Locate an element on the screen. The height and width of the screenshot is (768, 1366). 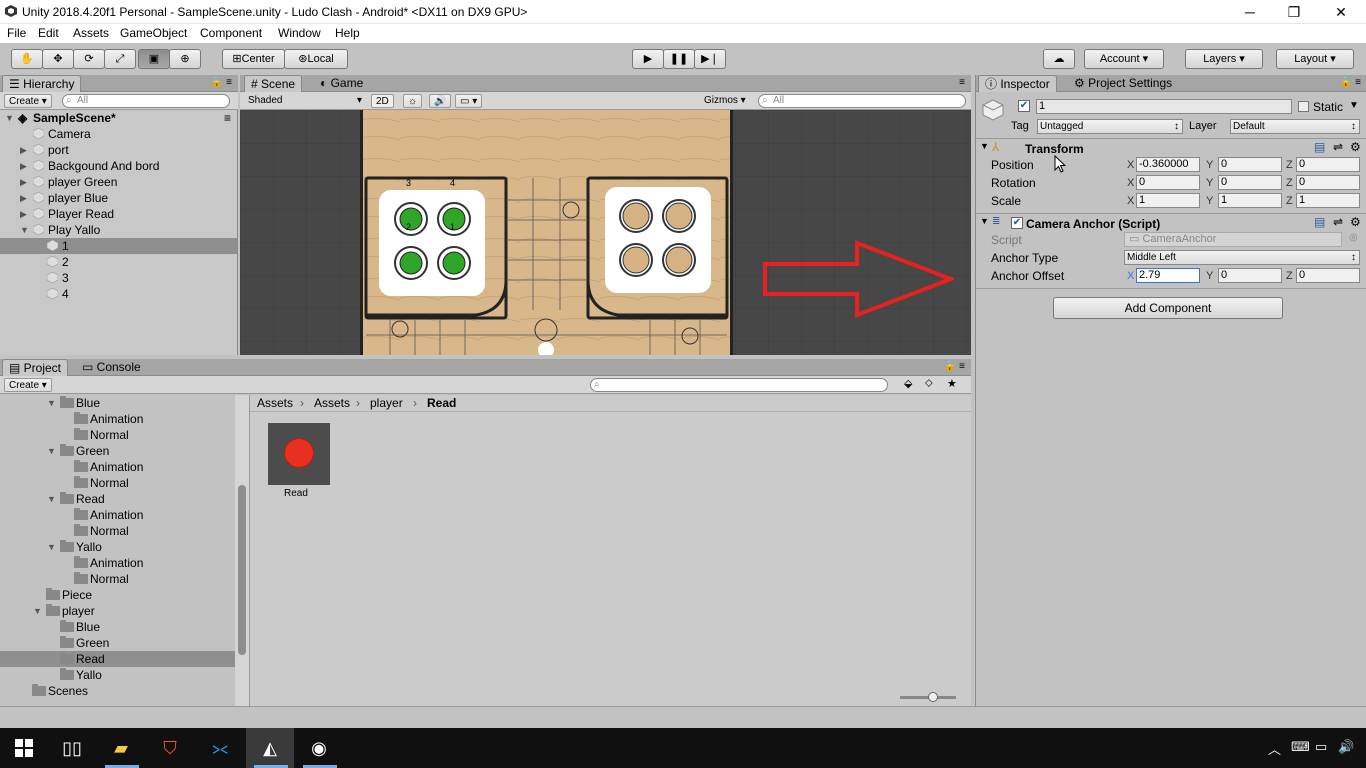
chevron-down-icon: ▼ is located at coordinates (1354, 105).